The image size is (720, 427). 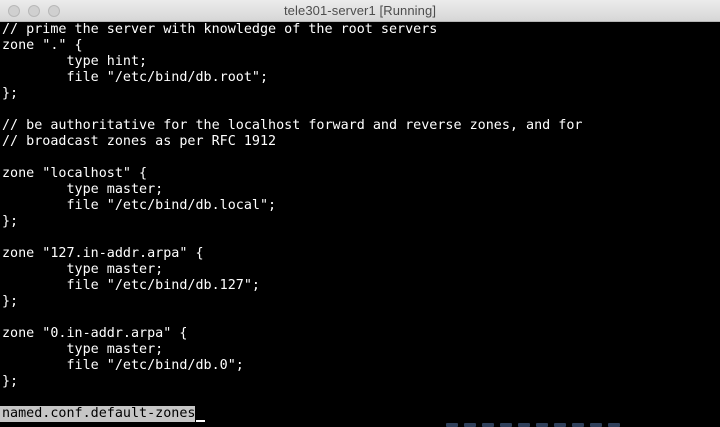 I want to click on terminal-line: file "/etc/bind/db.local";, so click(x=139, y=205).